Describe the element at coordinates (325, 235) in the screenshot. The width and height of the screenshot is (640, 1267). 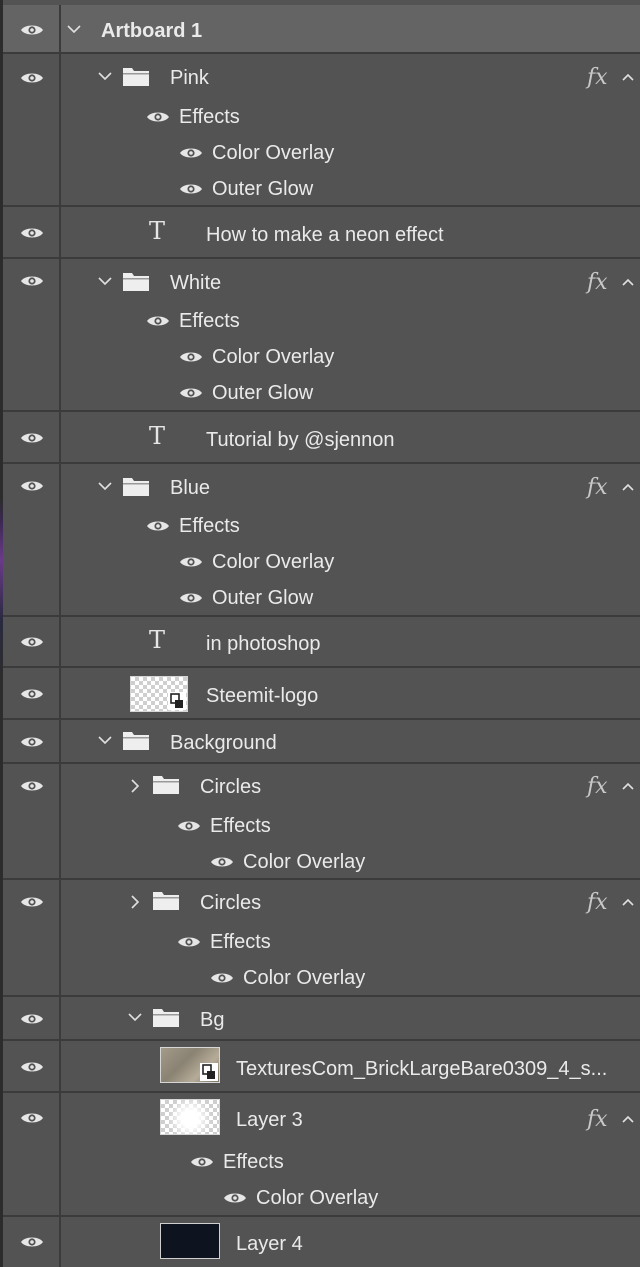
I see `layer-name: How to make a neon effect` at that location.